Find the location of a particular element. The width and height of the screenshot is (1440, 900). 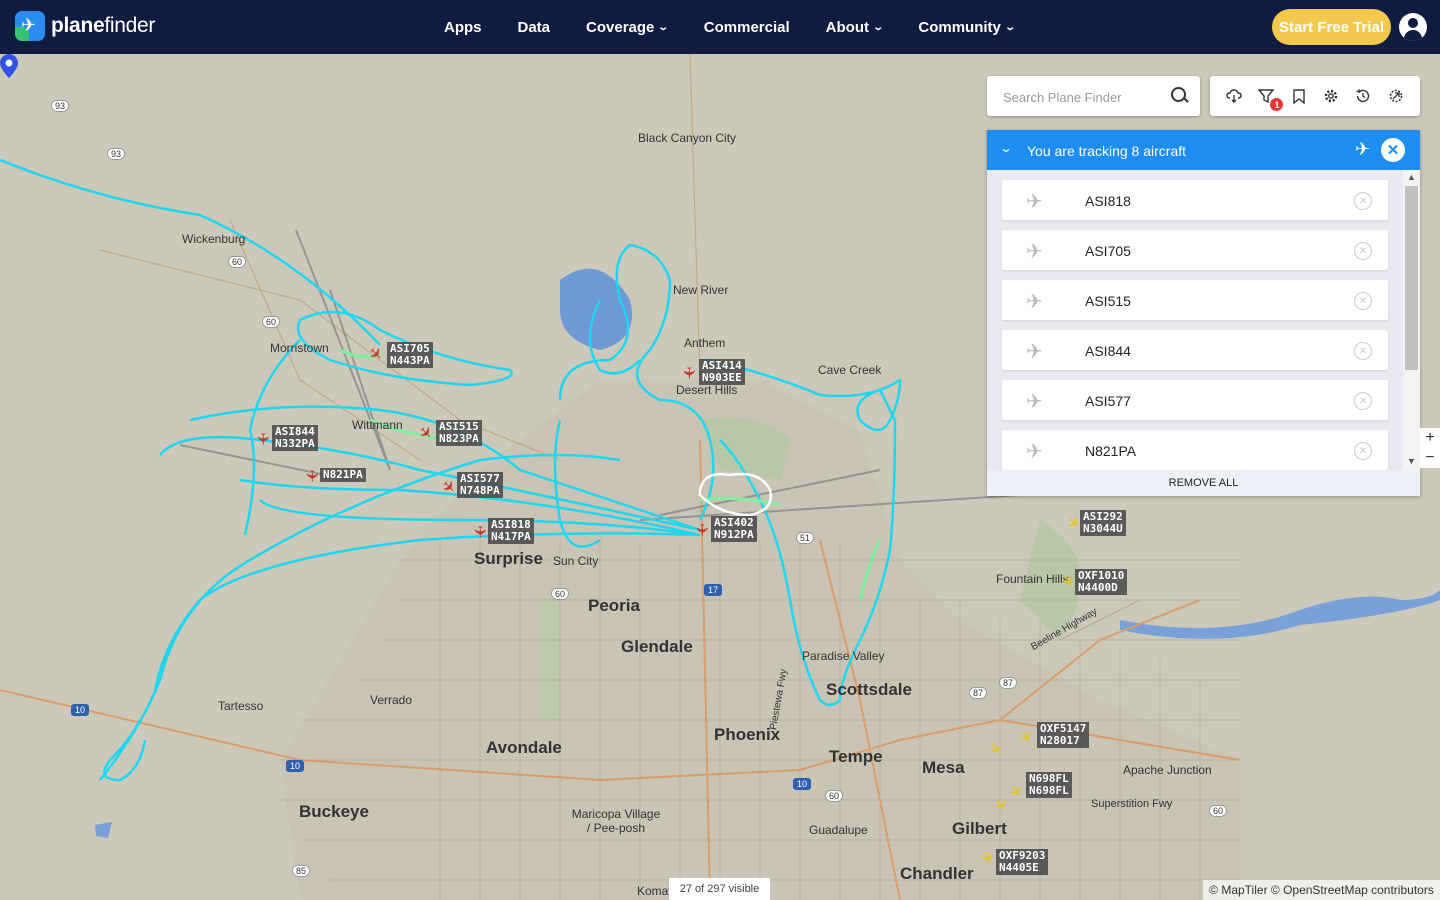

tracked-aircraft-row: ✈ ASI705 ✕ is located at coordinates (1195, 250).